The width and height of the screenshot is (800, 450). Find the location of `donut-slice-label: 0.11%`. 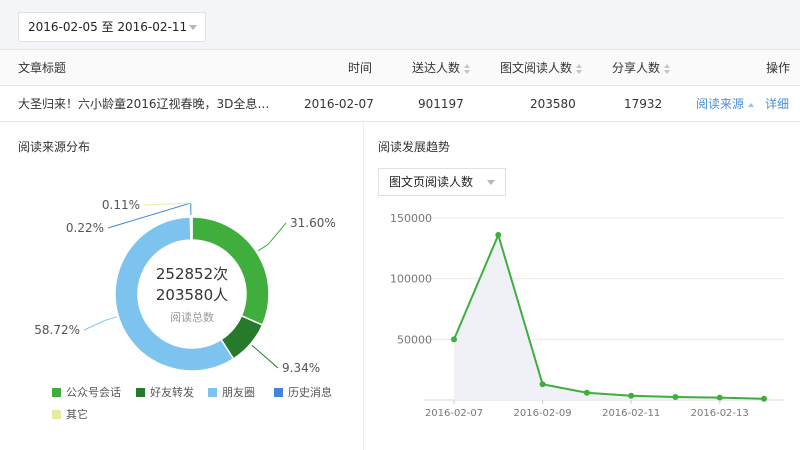

donut-slice-label: 0.11% is located at coordinates (121, 205).